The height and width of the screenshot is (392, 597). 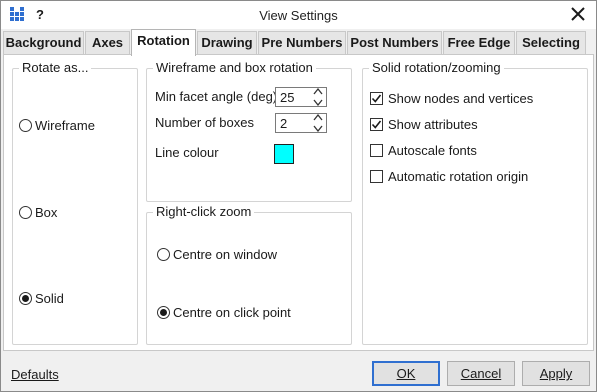 I want to click on close-icon, so click(x=578, y=14).